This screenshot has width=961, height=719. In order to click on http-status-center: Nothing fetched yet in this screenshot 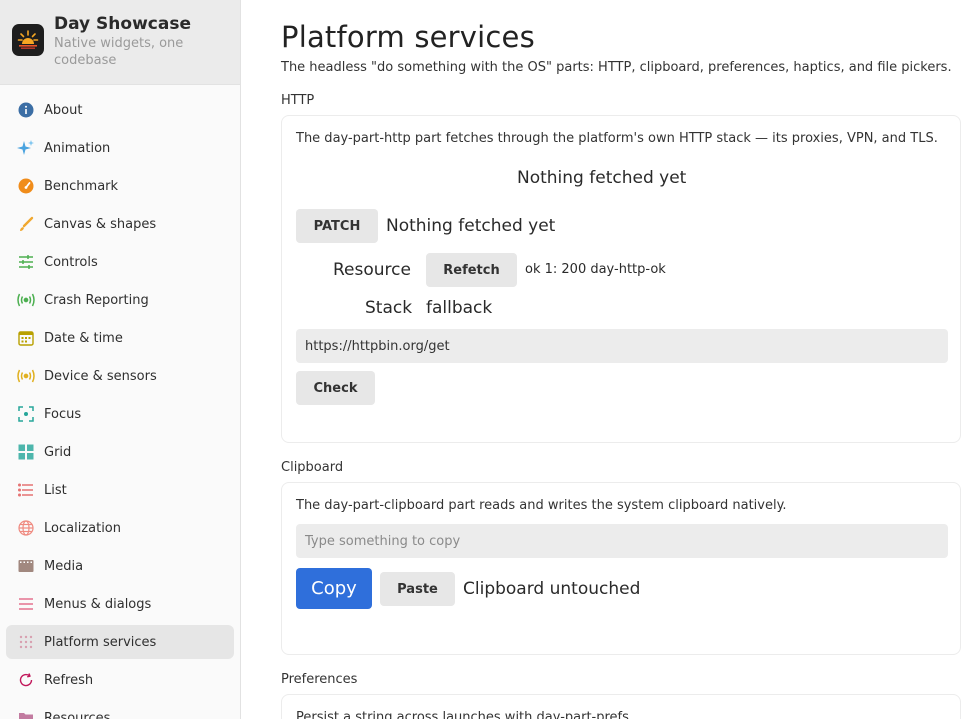, I will do `click(602, 178)`.